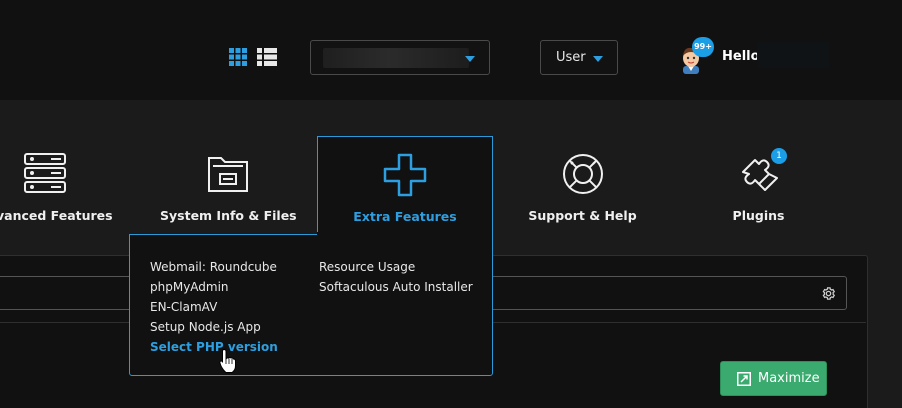 The height and width of the screenshot is (408, 902). Describe the element at coordinates (404, 233) in the screenshot. I see `dropdown-connector` at that location.